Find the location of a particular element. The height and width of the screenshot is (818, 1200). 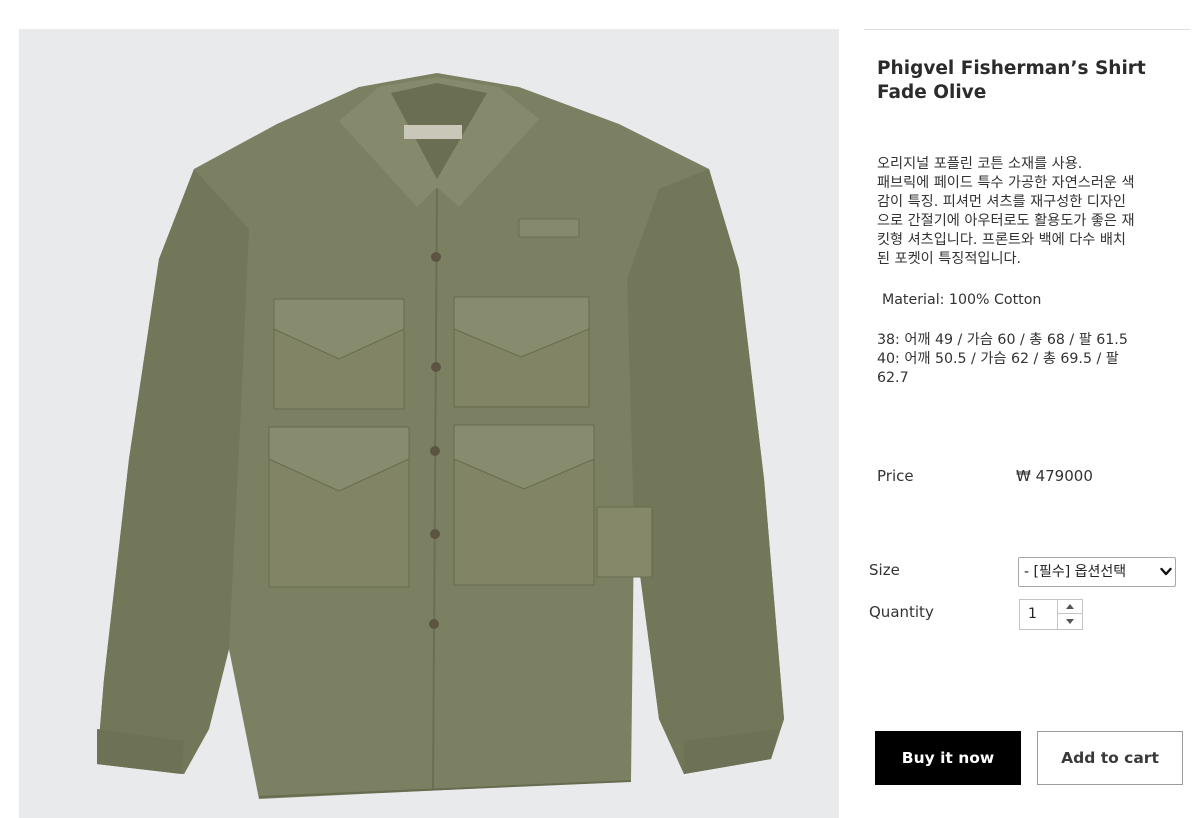

price-label: Price is located at coordinates (895, 476).